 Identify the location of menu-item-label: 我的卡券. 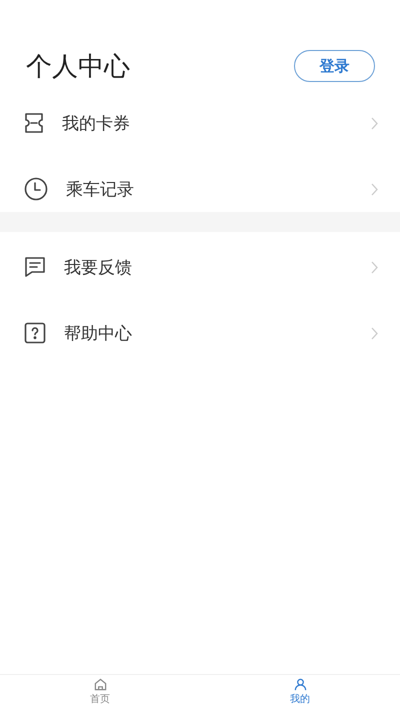
(216, 123).